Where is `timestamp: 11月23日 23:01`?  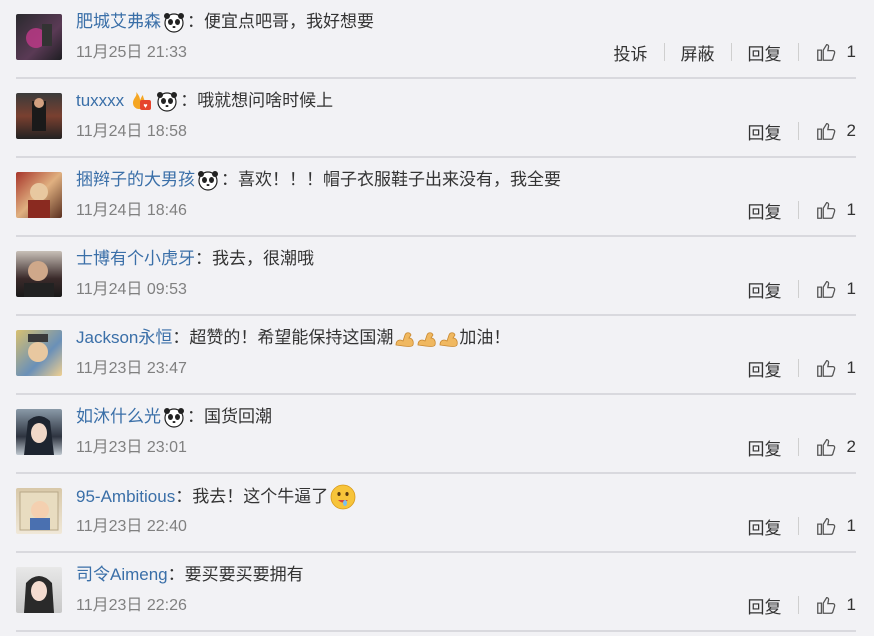
timestamp: 11月23日 23:01 is located at coordinates (131, 447).